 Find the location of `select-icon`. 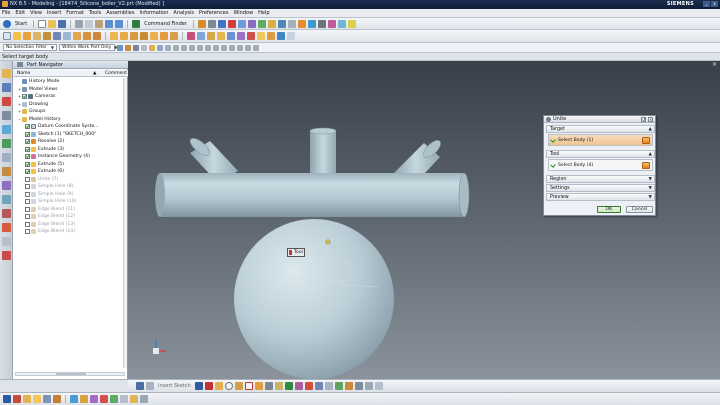

select-icon is located at coordinates (201, 23).